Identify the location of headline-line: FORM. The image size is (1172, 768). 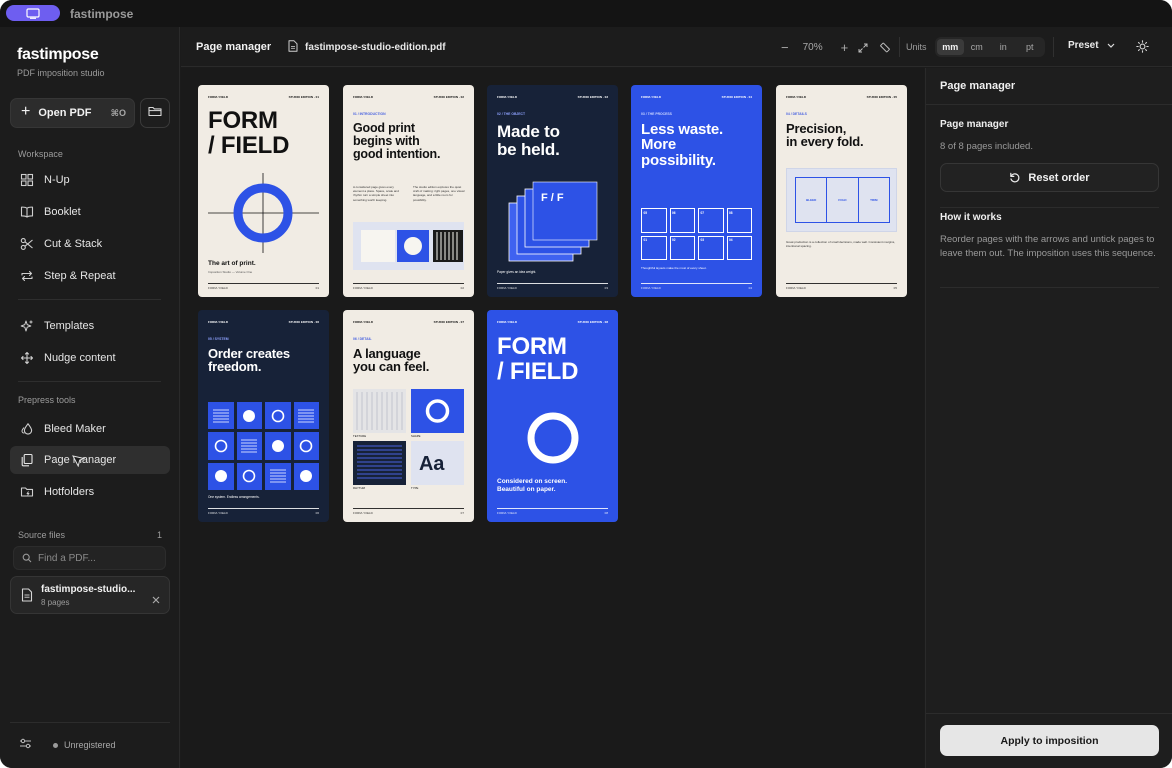
(243, 120).